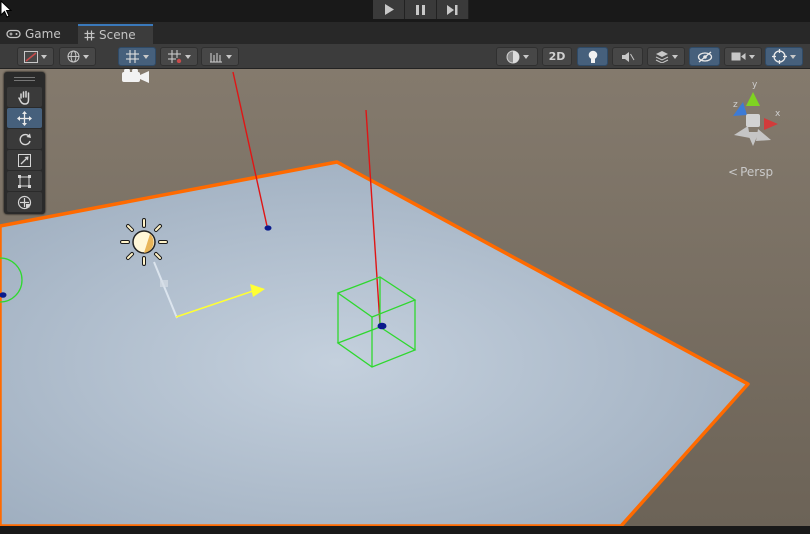 The height and width of the screenshot is (534, 810). I want to click on transform-tool-panel, so click(24, 143).